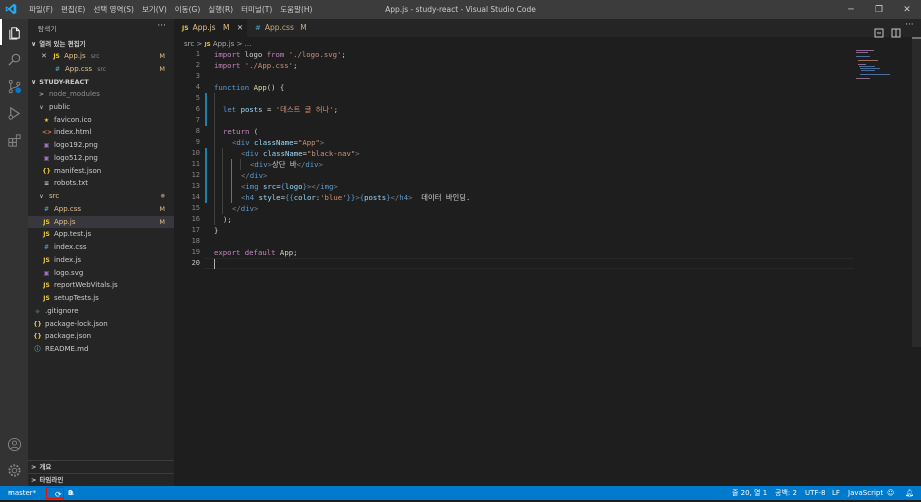  Describe the element at coordinates (101, 222) in the screenshot. I see `tree-item: JS App.js M` at that location.